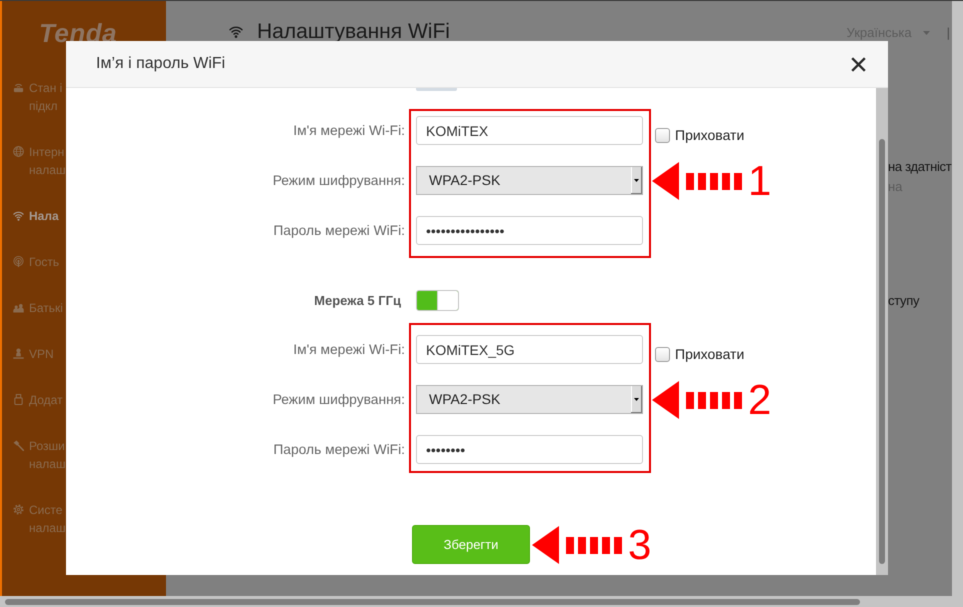  Describe the element at coordinates (37, 97) in the screenshot. I see `sidebar-item: Стан і підкл` at that location.